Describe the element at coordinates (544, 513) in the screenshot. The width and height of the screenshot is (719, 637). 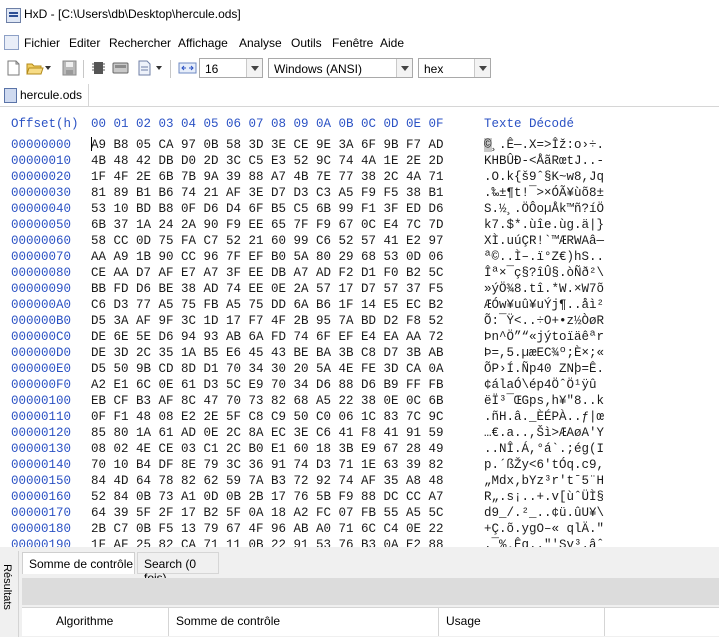
I see `row-decoded-text: d9_/.²_..¢ü.ûU¥\` at that location.